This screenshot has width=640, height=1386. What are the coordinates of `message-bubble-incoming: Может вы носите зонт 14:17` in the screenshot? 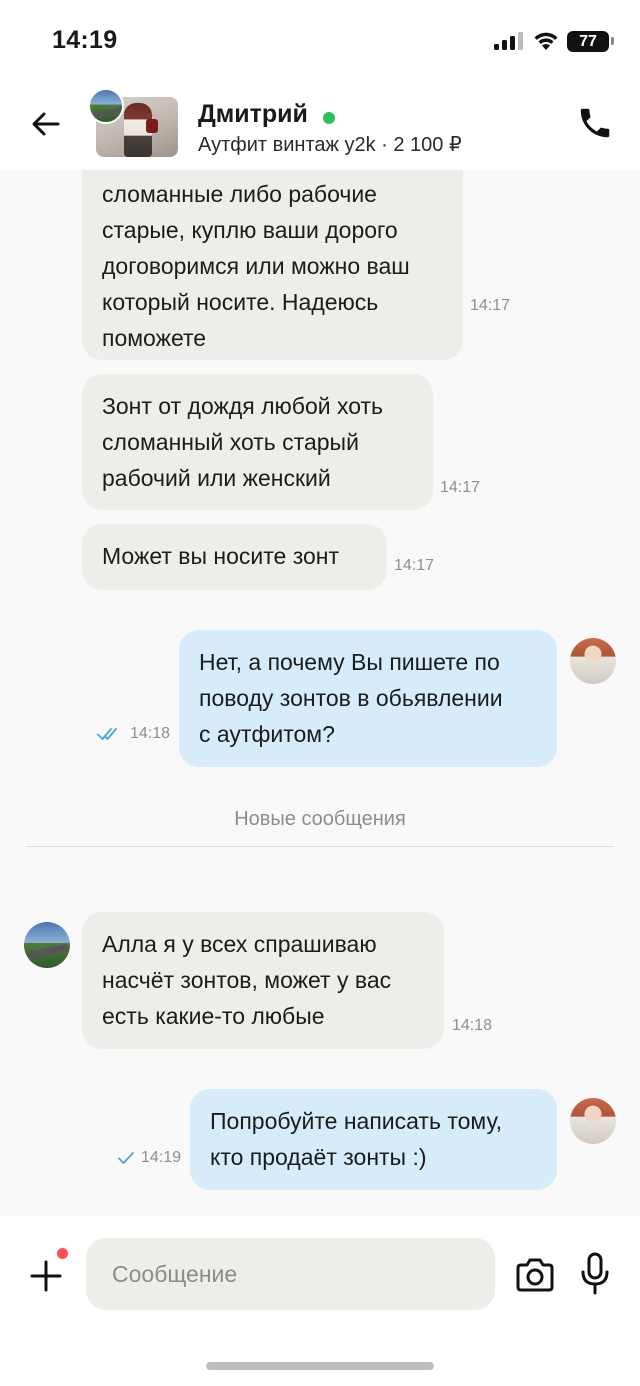 It's located at (258, 557).